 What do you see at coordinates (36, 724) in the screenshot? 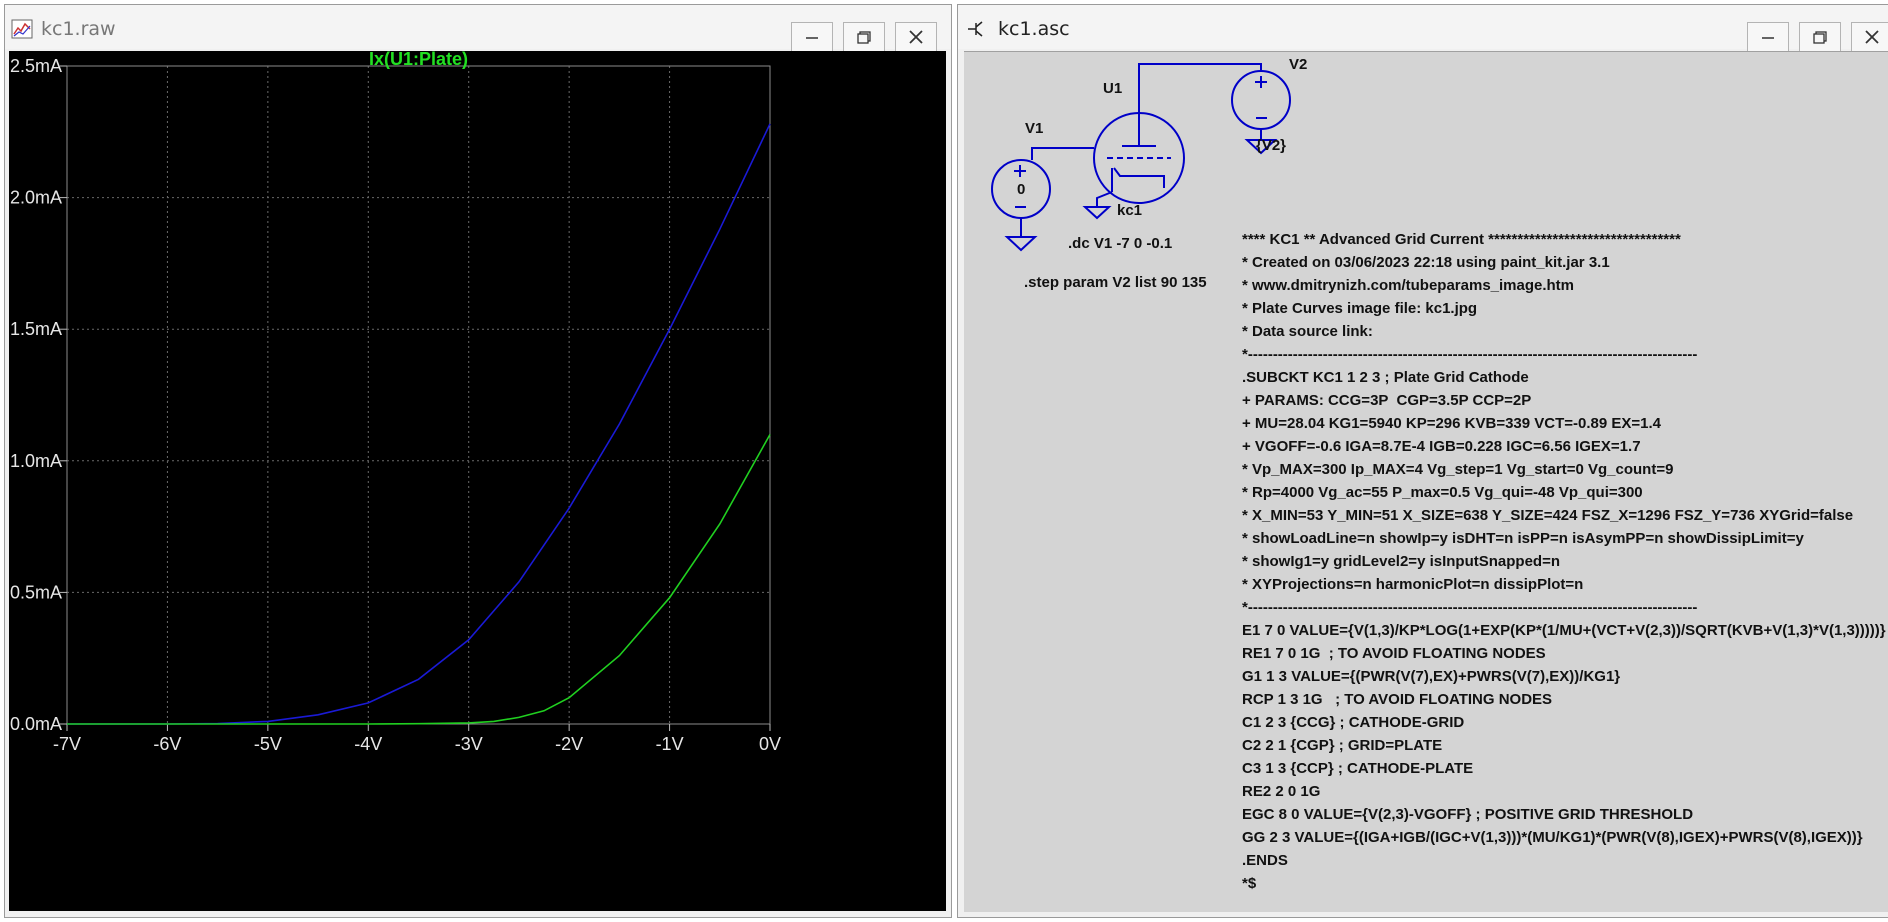
I see `y-tick-label: 0.0mA` at bounding box center [36, 724].